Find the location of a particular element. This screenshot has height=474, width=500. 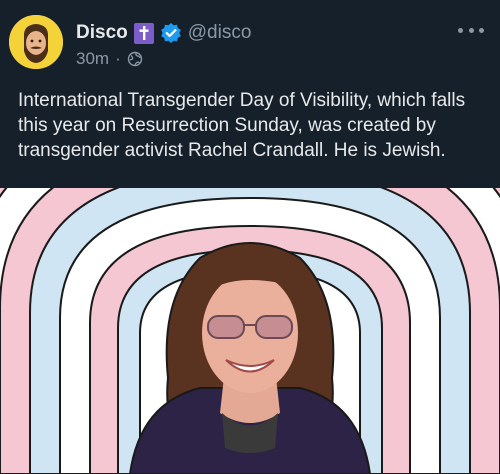

avatar is located at coordinates (36, 42).